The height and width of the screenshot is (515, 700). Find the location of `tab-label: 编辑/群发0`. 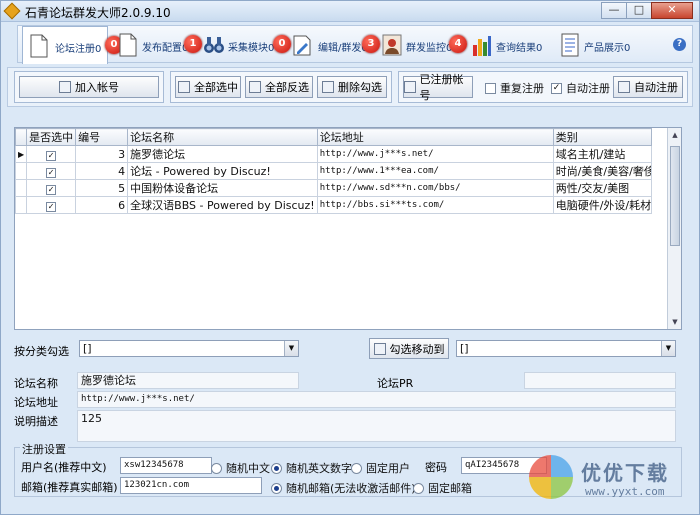

tab-label: 编辑/群发0 is located at coordinates (343, 48).